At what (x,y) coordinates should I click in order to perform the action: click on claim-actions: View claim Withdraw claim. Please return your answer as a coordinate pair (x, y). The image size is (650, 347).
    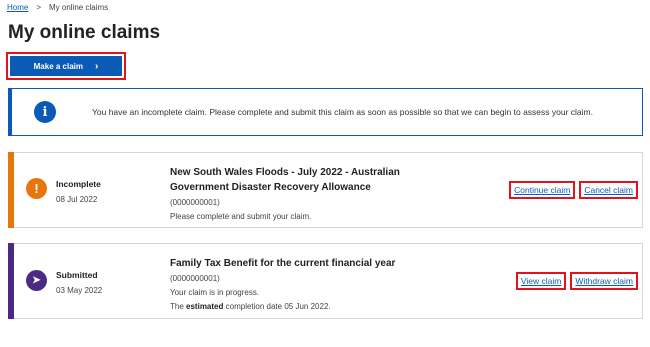
    Looking at the image, I should click on (576, 281).